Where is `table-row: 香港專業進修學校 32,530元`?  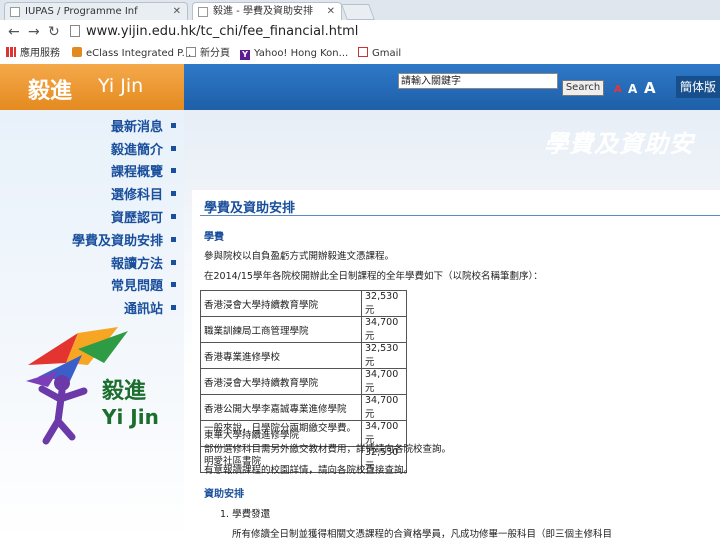 table-row: 香港專業進修學校 32,530元 is located at coordinates (303, 355).